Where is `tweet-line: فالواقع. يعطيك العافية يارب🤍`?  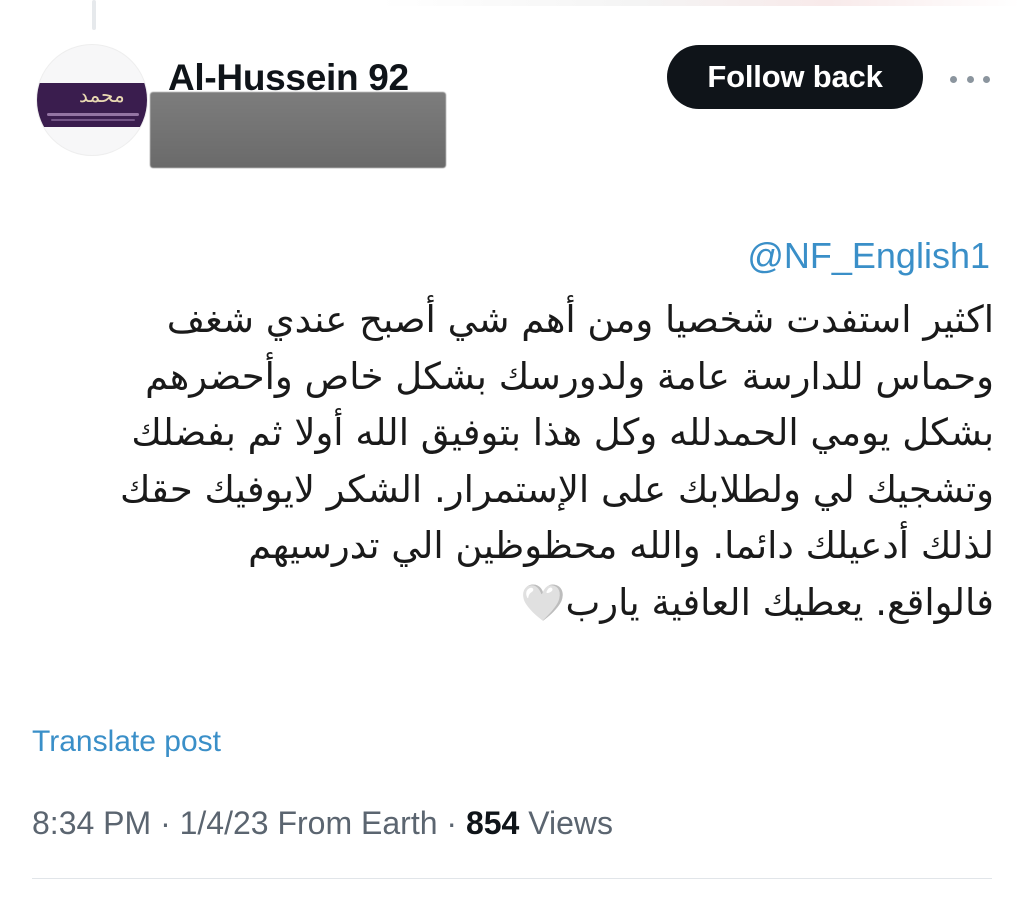 tweet-line: فالواقع. يعطيك العافية يارب🤍 is located at coordinates (511, 604).